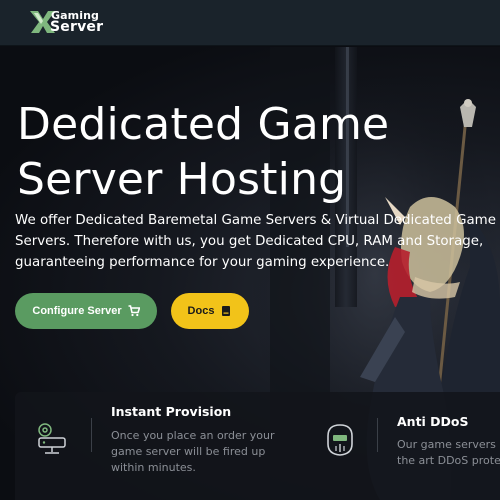 Image resolution: width=500 pixels, height=500 pixels. Describe the element at coordinates (448, 444) in the screenshot. I see `feature-text-line: Our game servers hav` at that location.